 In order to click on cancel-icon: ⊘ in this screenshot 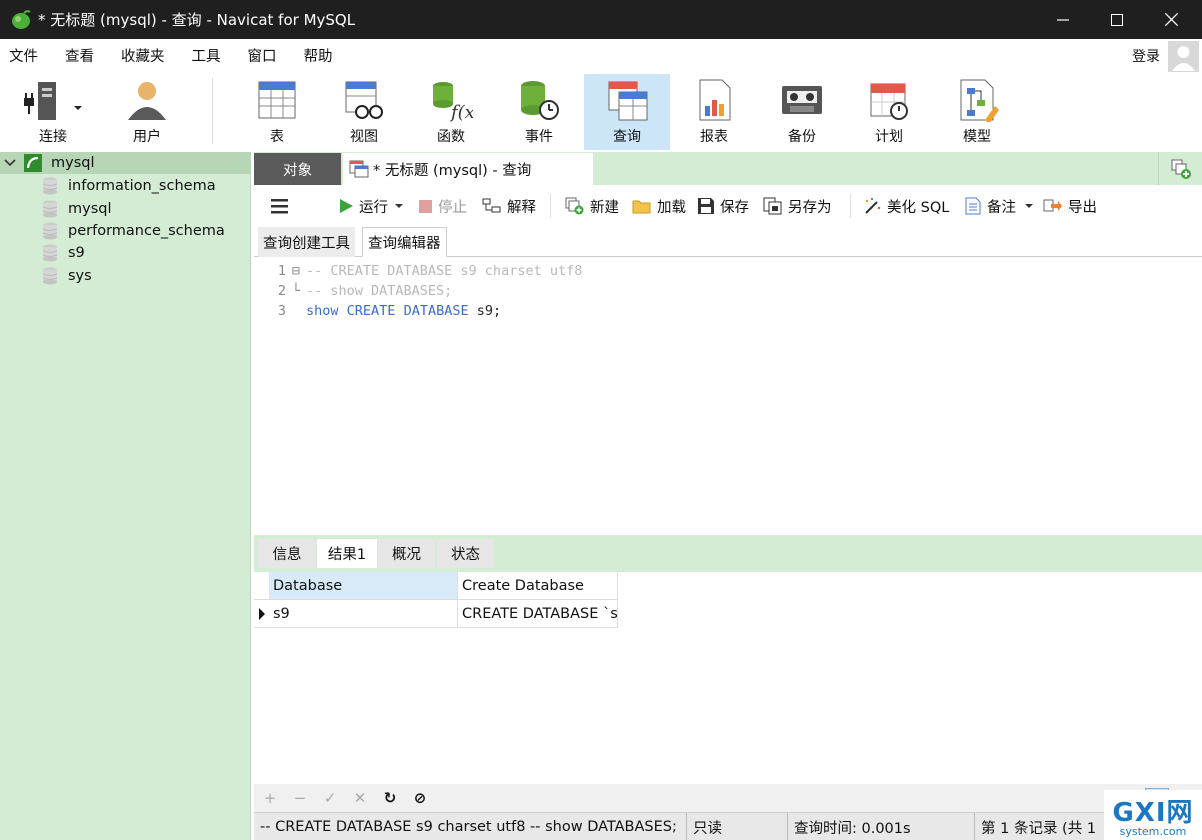, I will do `click(420, 798)`.